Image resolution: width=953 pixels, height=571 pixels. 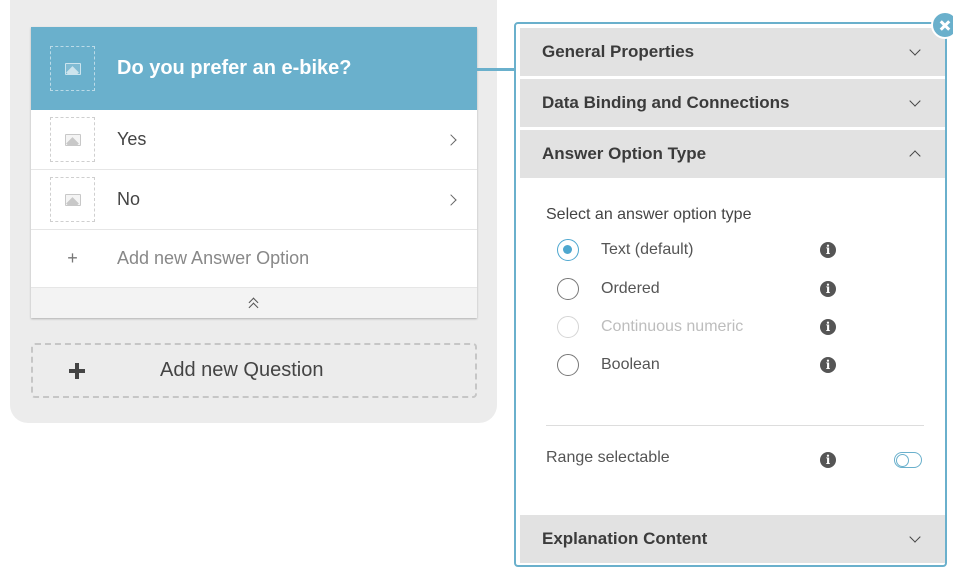 What do you see at coordinates (625, 538) in the screenshot?
I see `section-label: Explanation Content` at bounding box center [625, 538].